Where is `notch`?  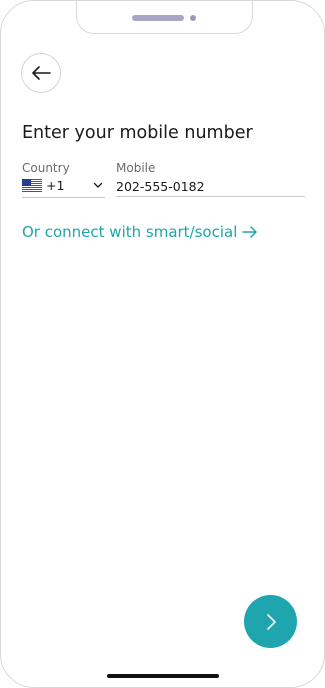 notch is located at coordinates (164, 17).